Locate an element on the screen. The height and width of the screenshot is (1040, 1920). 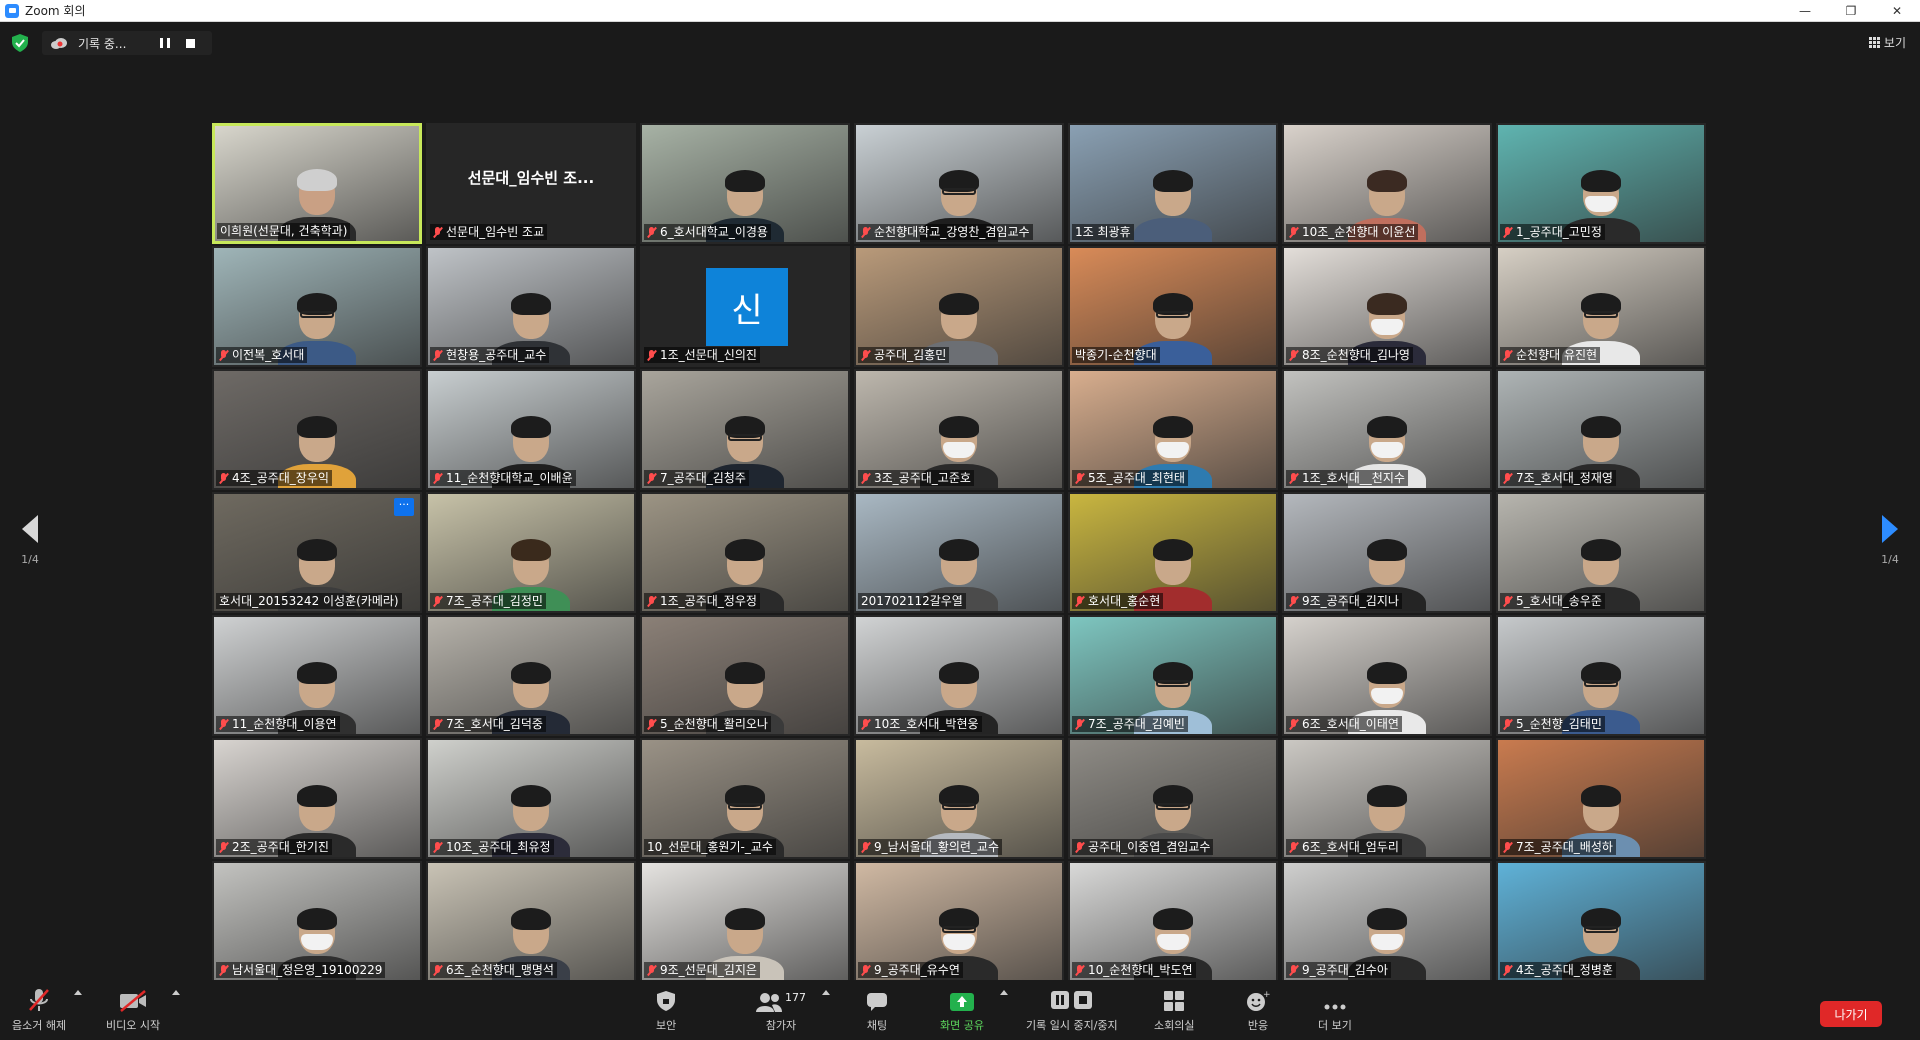
participant-tile: 공주대_이중엽_겸임교수 is located at coordinates (1173, 798).